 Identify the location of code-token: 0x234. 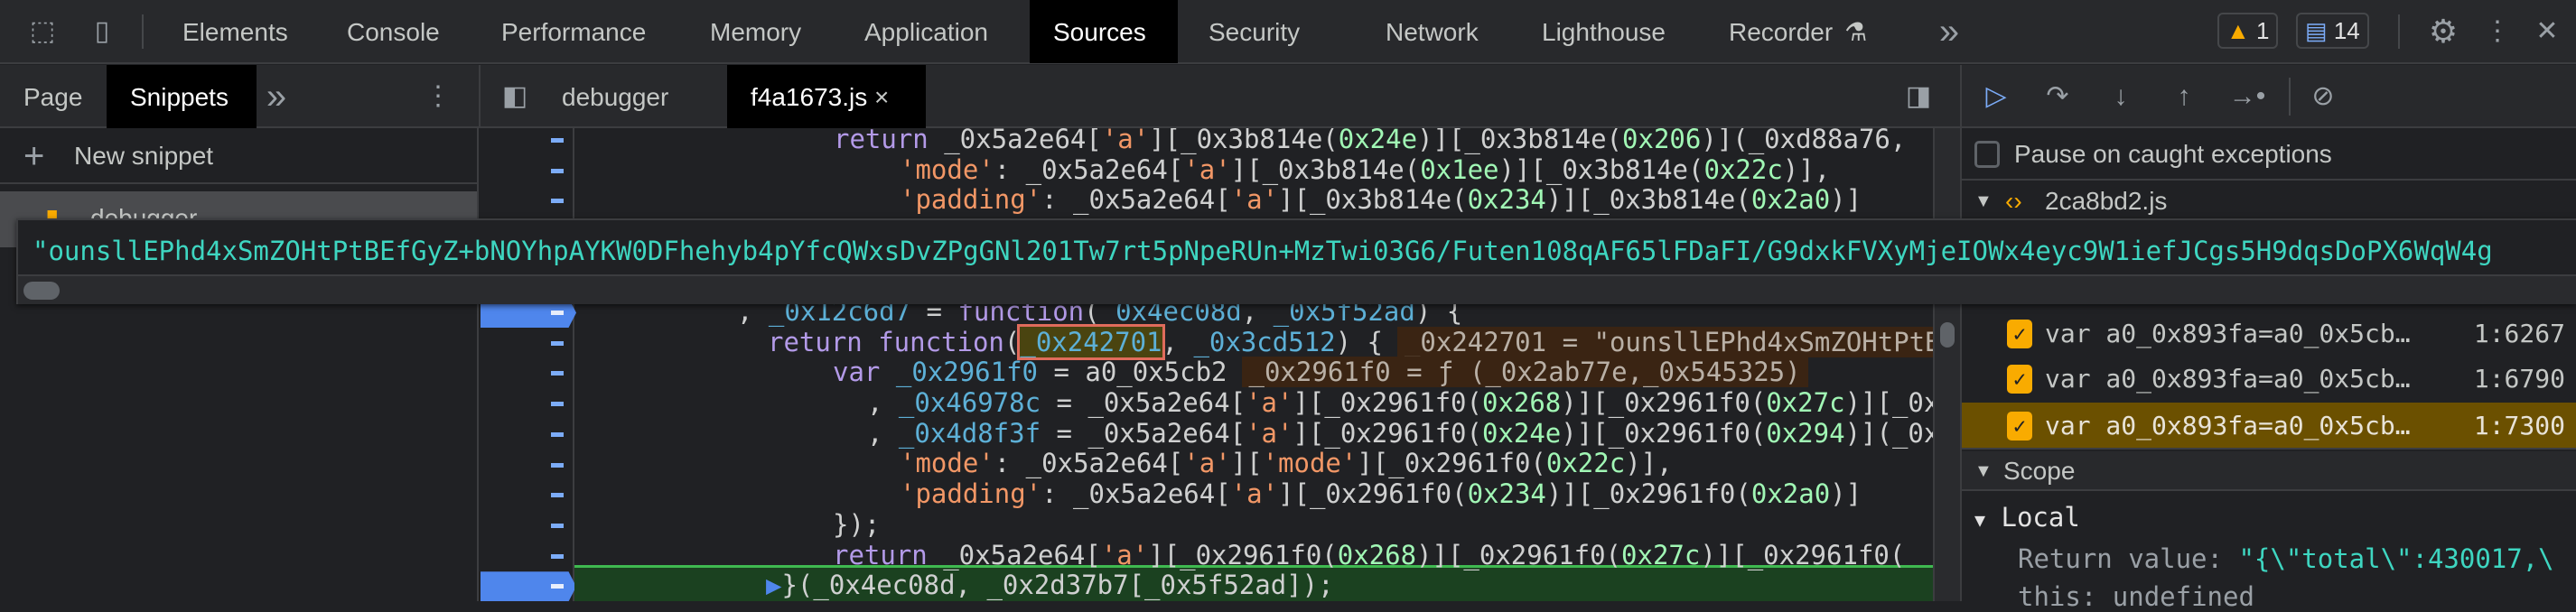
(1506, 200).